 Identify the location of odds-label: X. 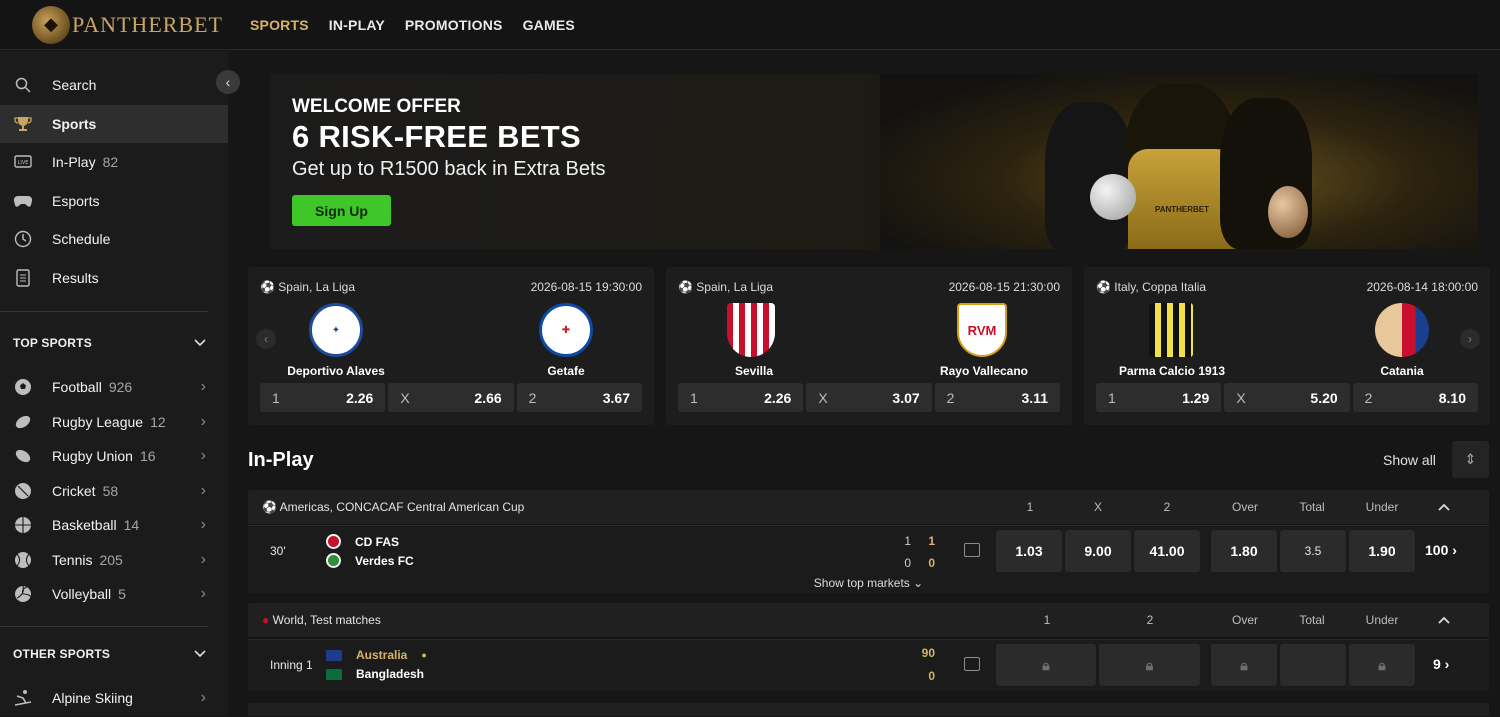
(404, 398).